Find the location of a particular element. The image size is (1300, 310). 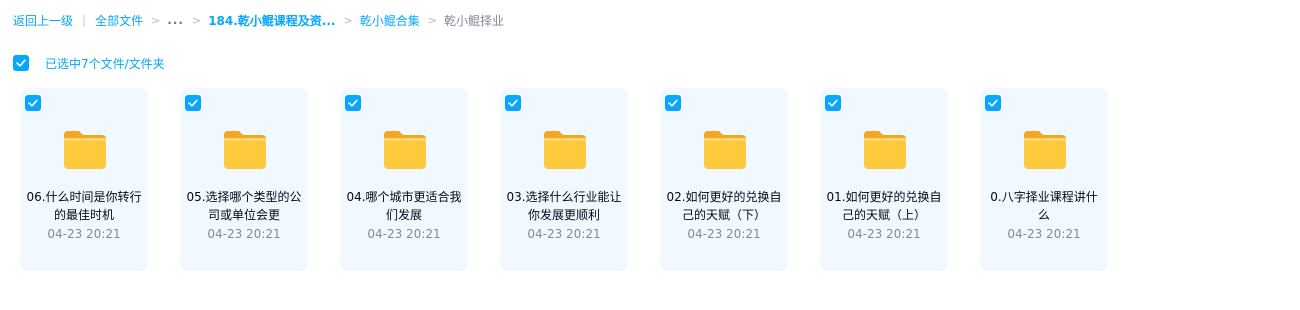

breadcrumb-root: 全部文件 is located at coordinates (119, 20).